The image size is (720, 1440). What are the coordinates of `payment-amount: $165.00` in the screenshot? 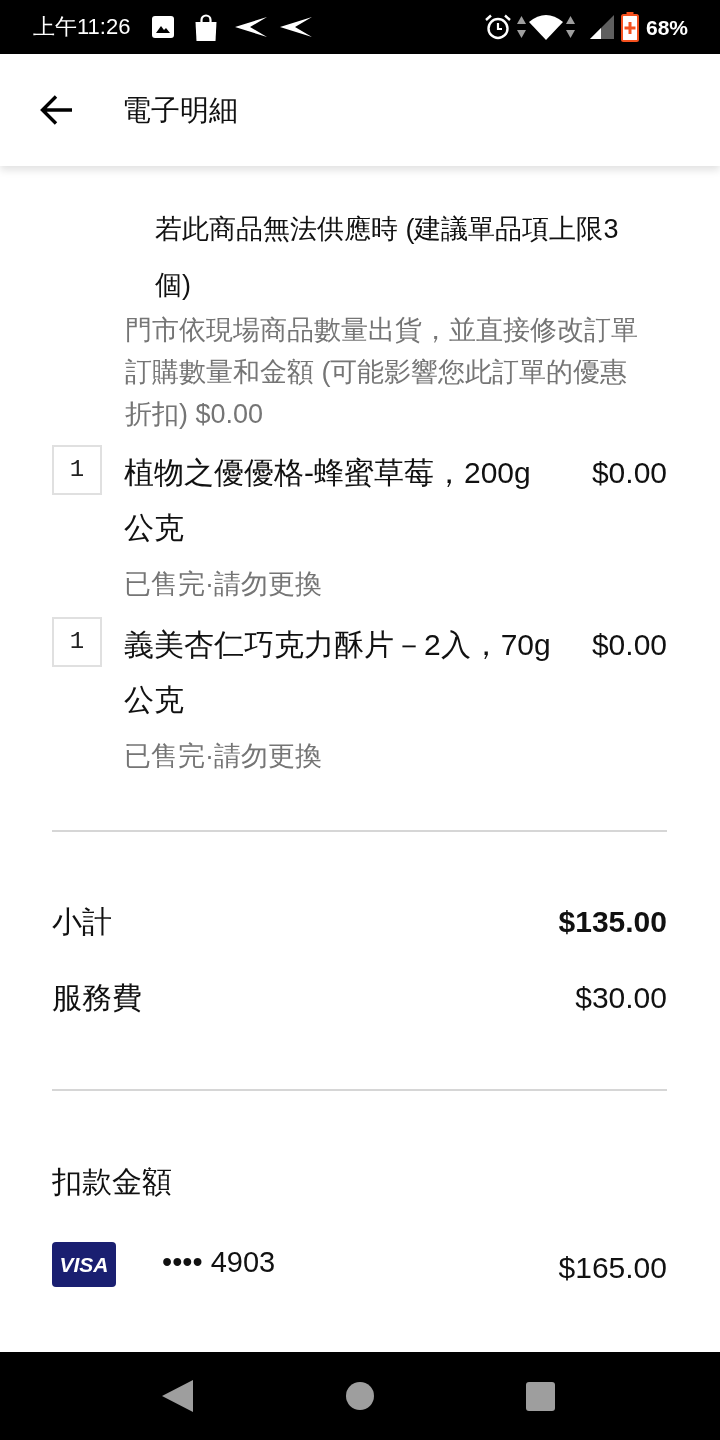 It's located at (612, 1268).